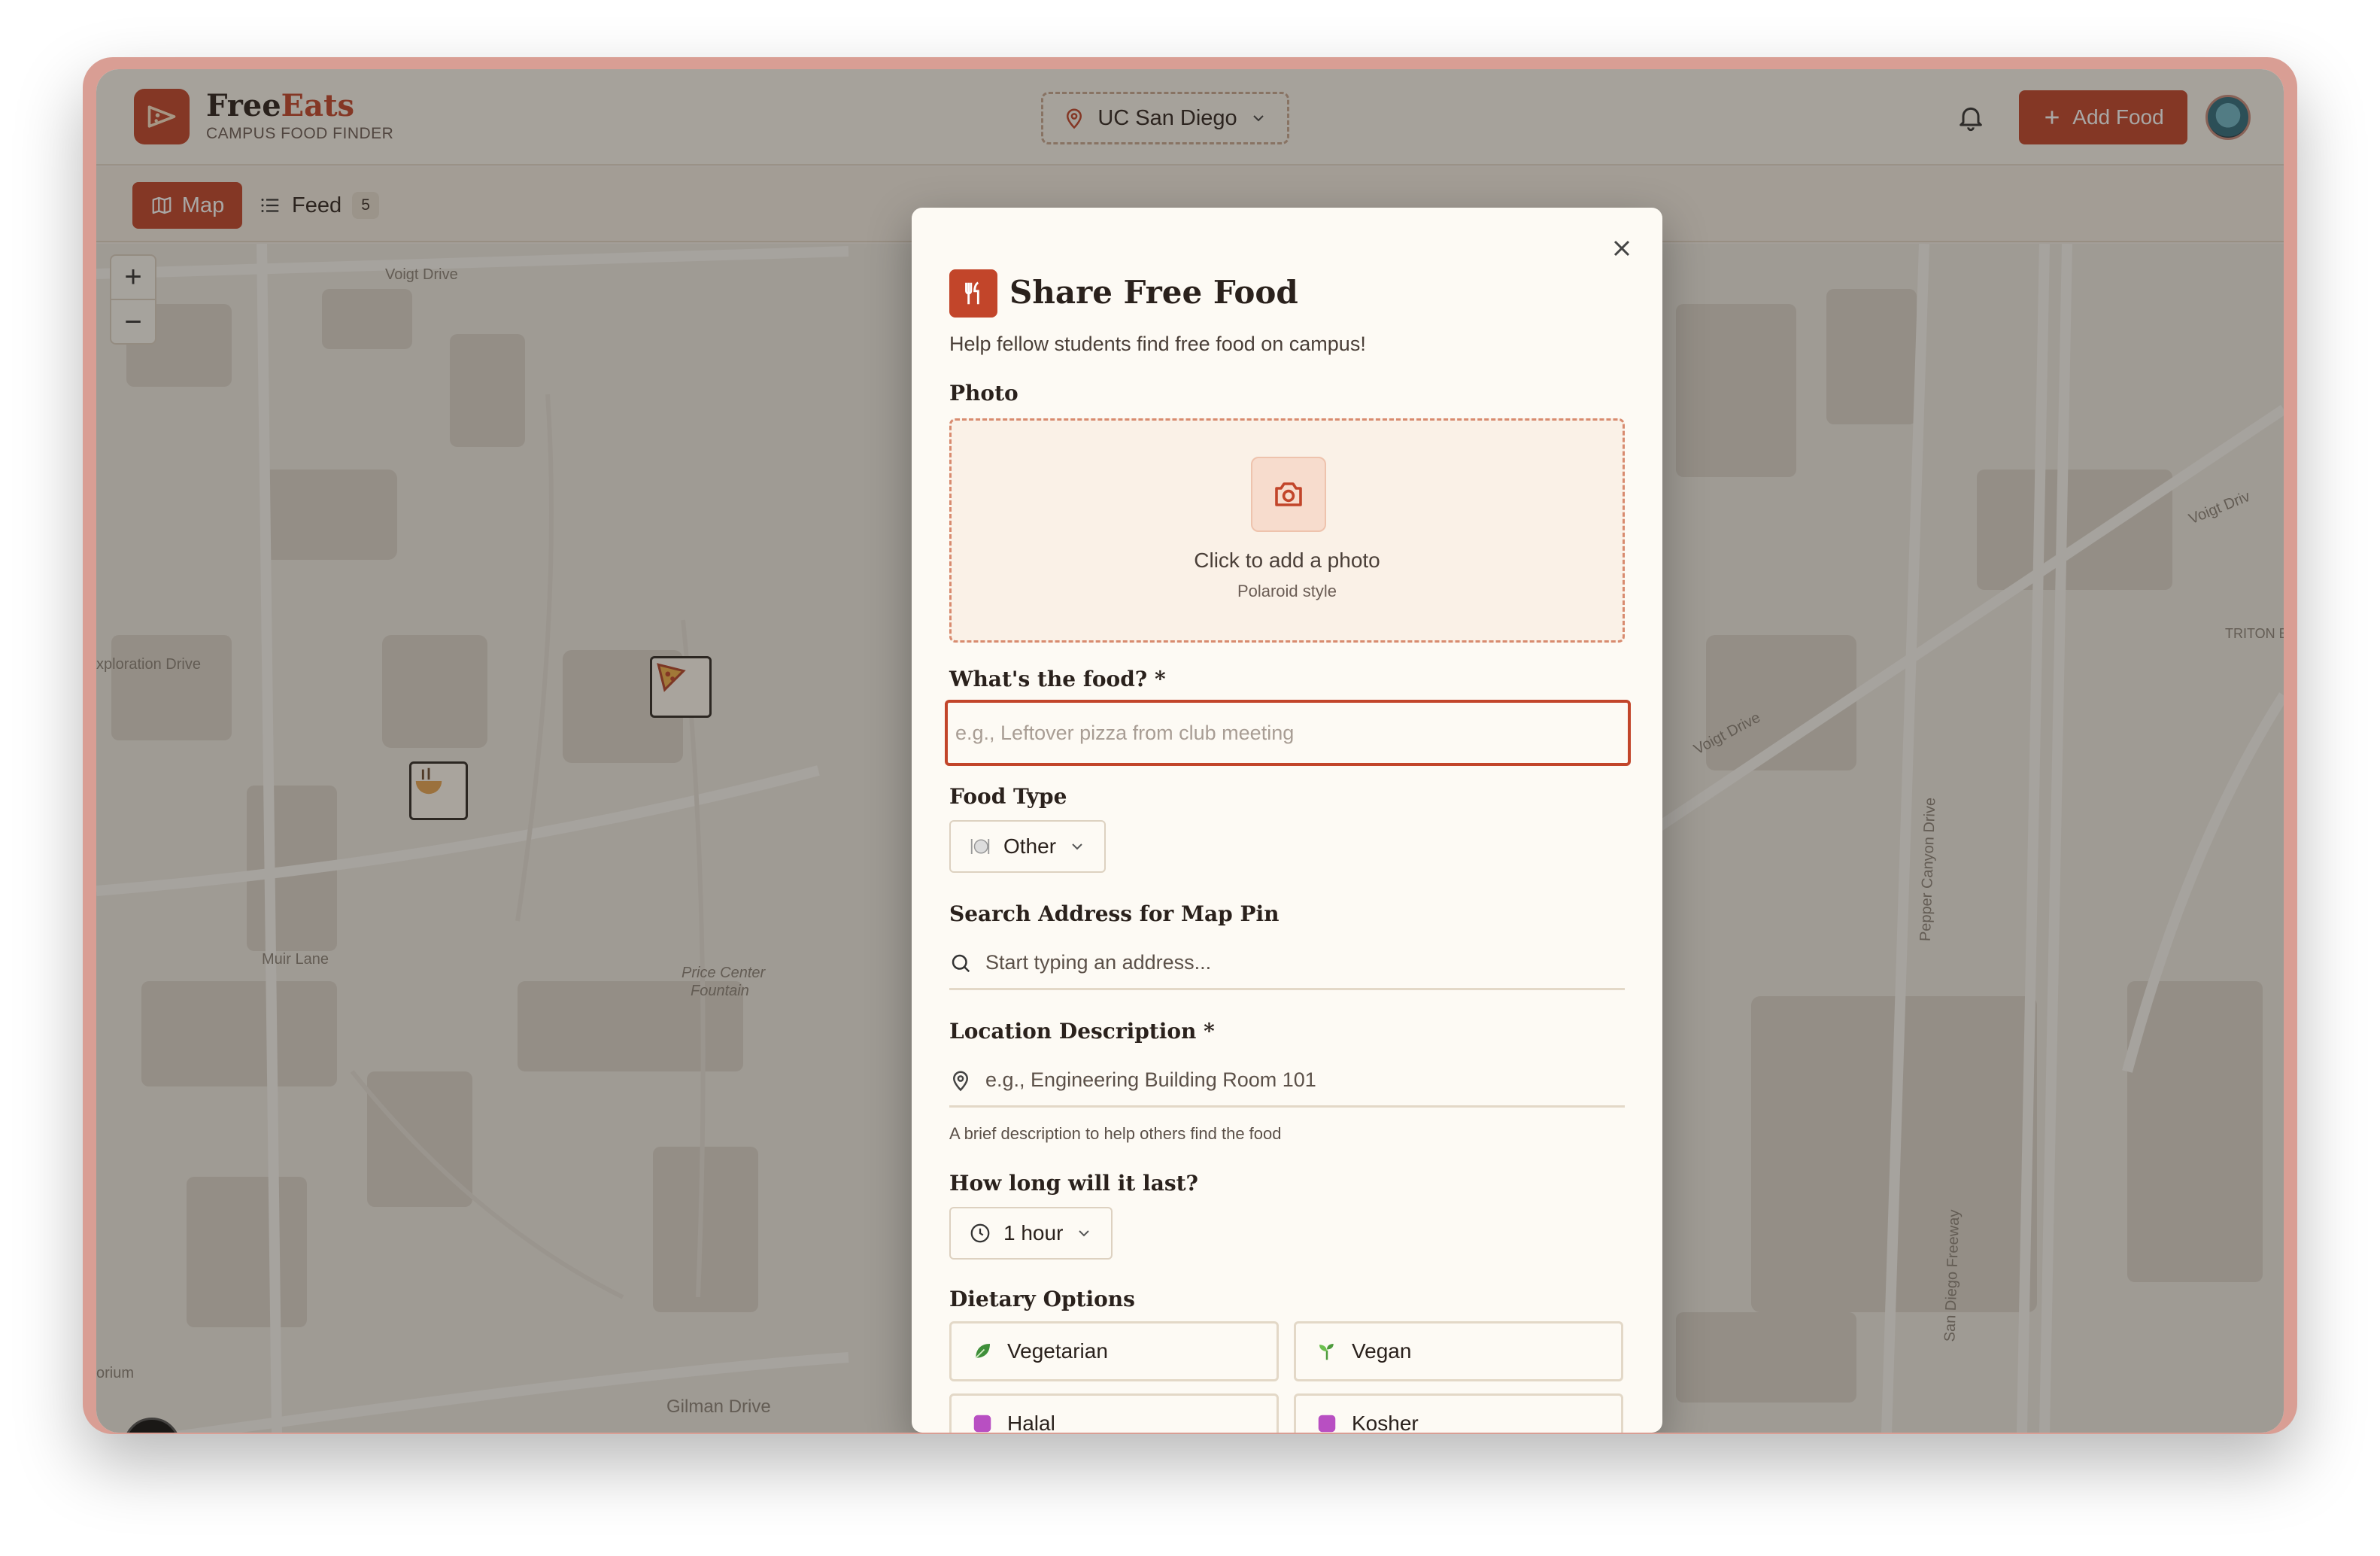 This screenshot has height=1556, width=2380. Describe the element at coordinates (1031, 1422) in the screenshot. I see `dietary-option-label: Halal` at that location.